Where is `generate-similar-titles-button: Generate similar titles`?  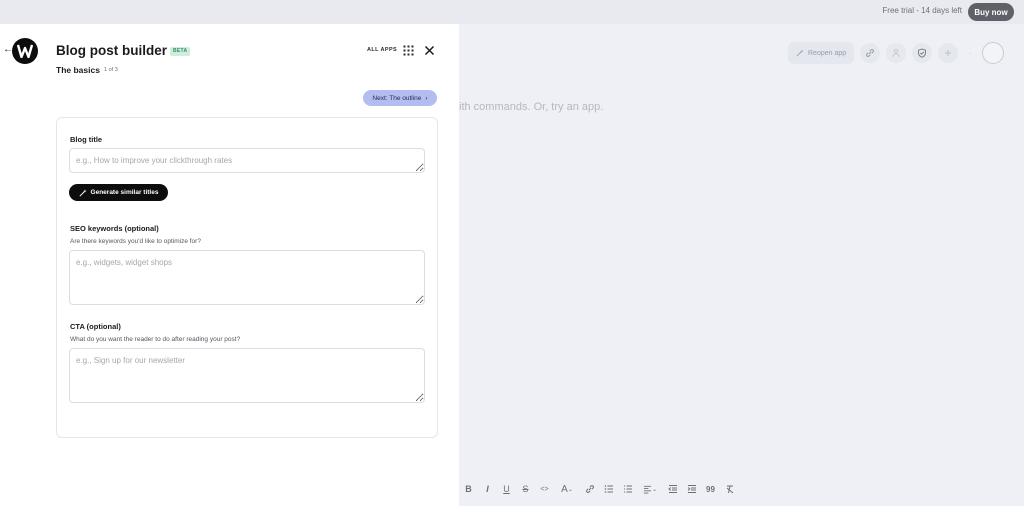
generate-similar-titles-button: Generate similar titles is located at coordinates (118, 192).